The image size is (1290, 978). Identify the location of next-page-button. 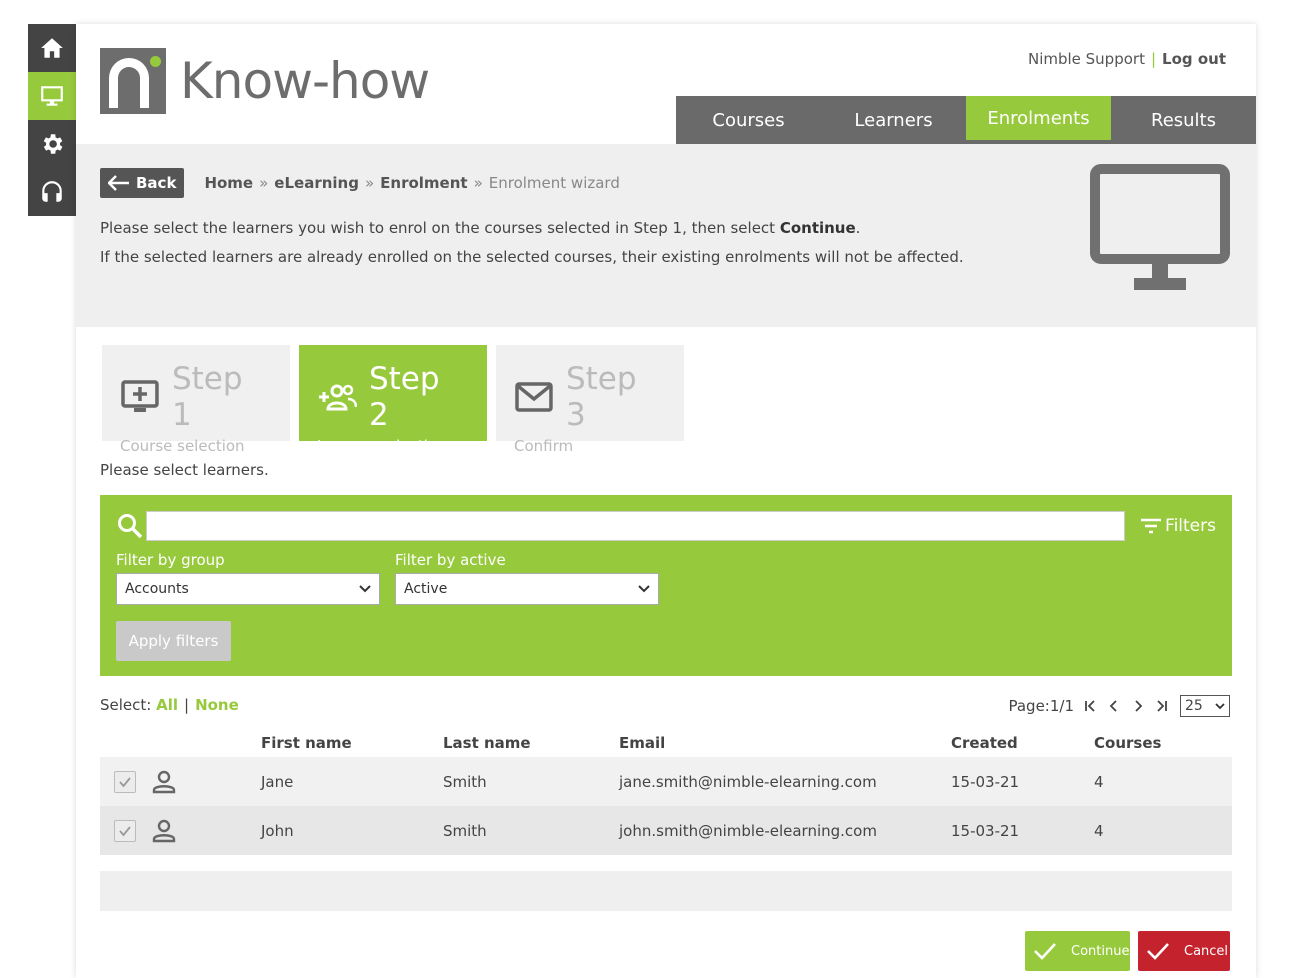
(1138, 706).